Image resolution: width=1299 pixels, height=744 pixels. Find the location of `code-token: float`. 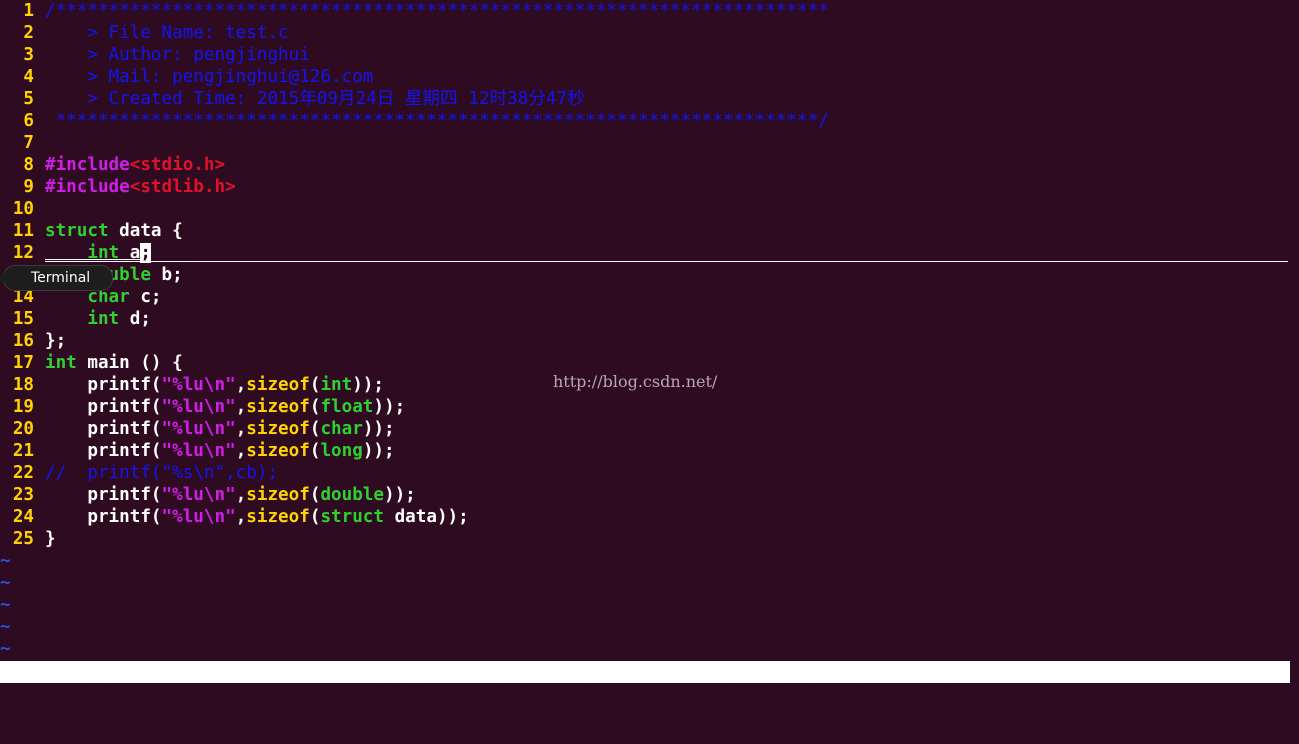

code-token: float is located at coordinates (347, 407).